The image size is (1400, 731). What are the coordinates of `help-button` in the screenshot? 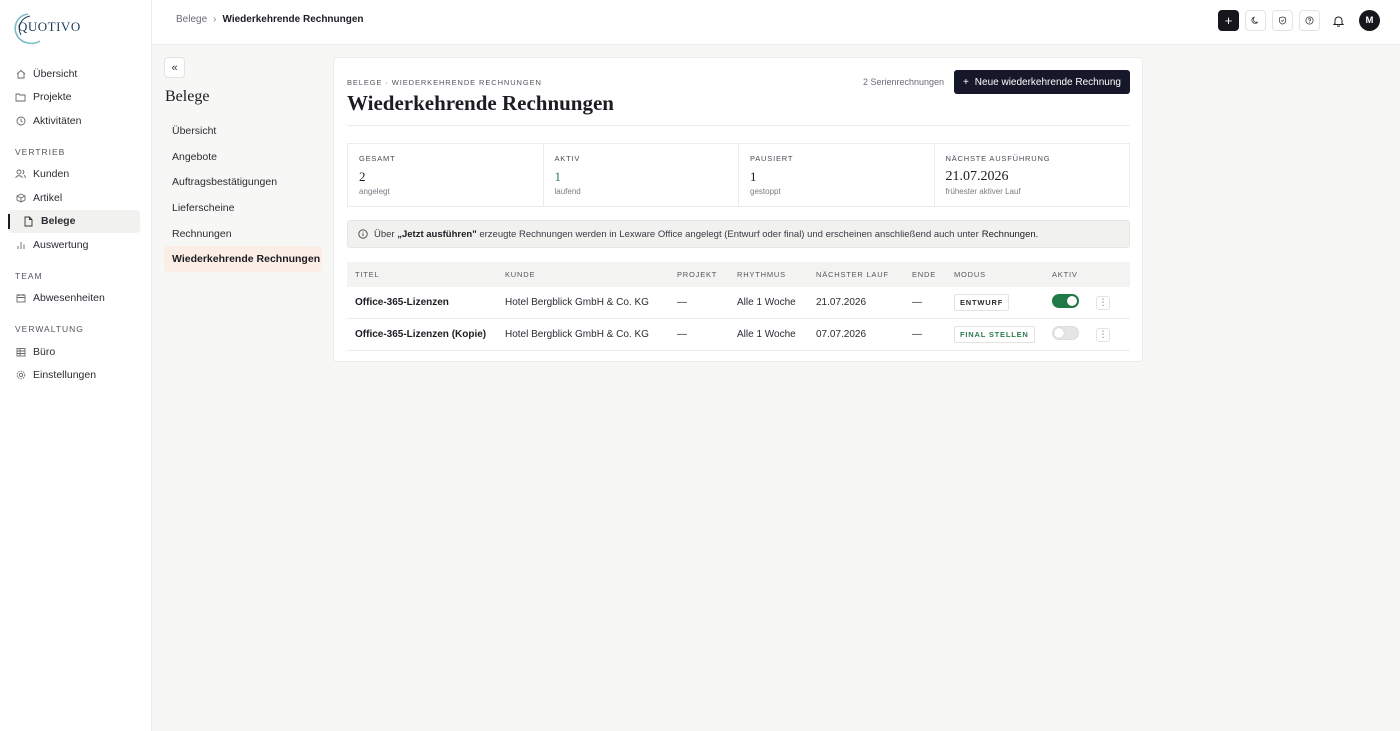 It's located at (1309, 20).